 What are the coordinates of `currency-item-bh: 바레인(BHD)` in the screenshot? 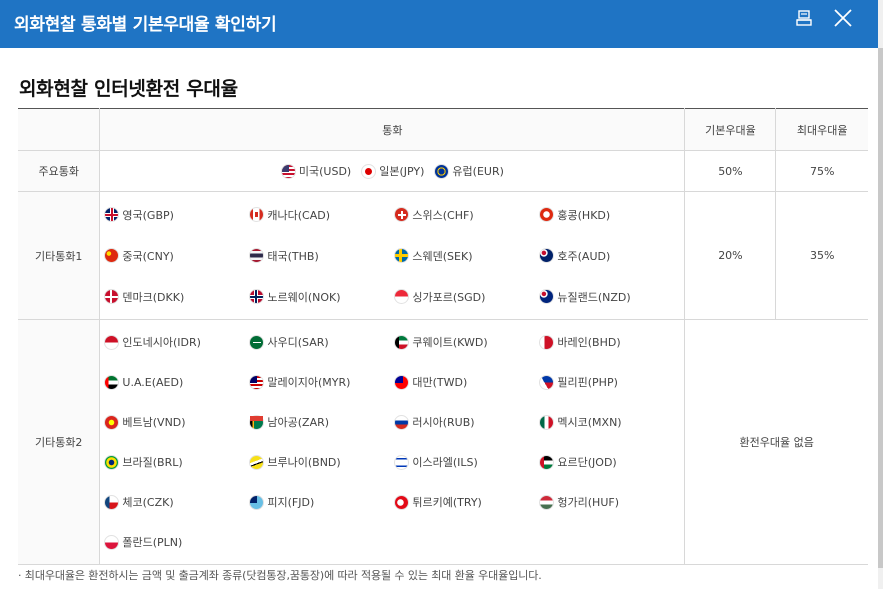 It's located at (611, 342).